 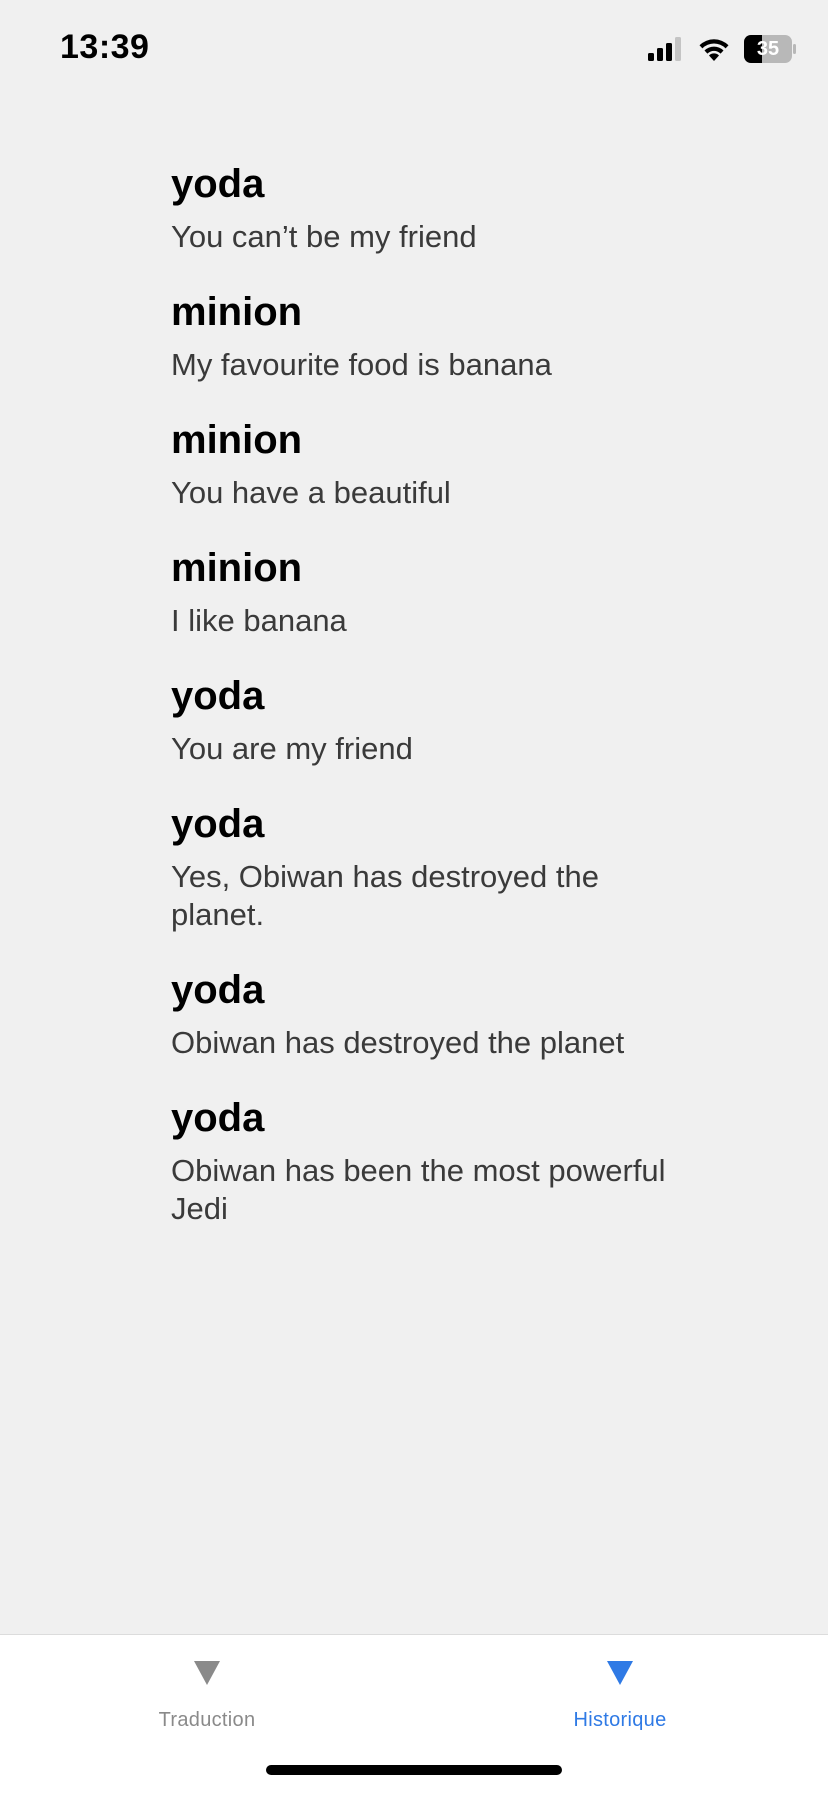 I want to click on status-time: 13:39, so click(x=105, y=47).